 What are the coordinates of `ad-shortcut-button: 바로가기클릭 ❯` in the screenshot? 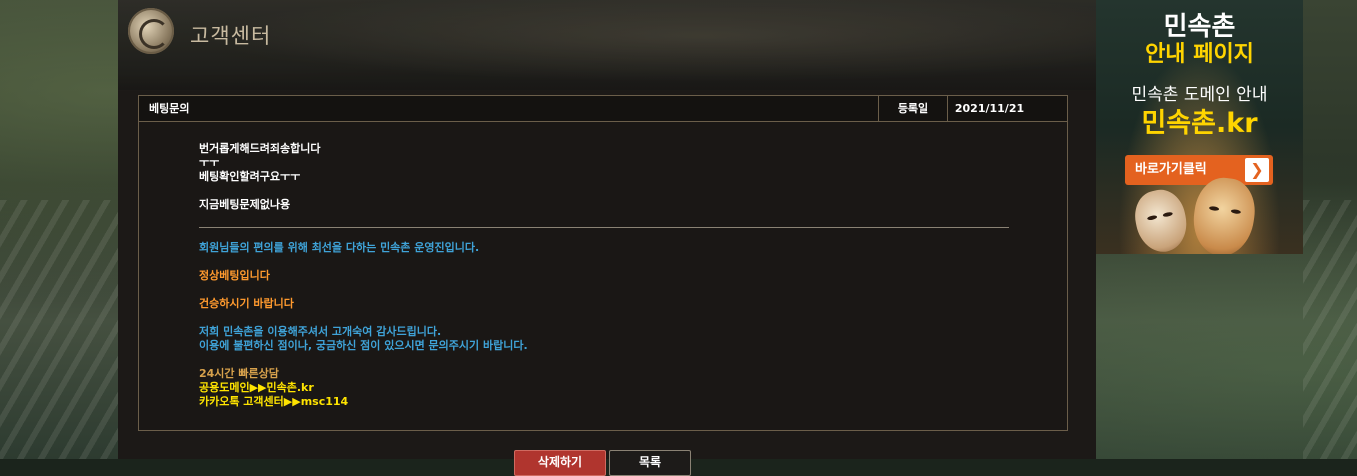 It's located at (1199, 170).